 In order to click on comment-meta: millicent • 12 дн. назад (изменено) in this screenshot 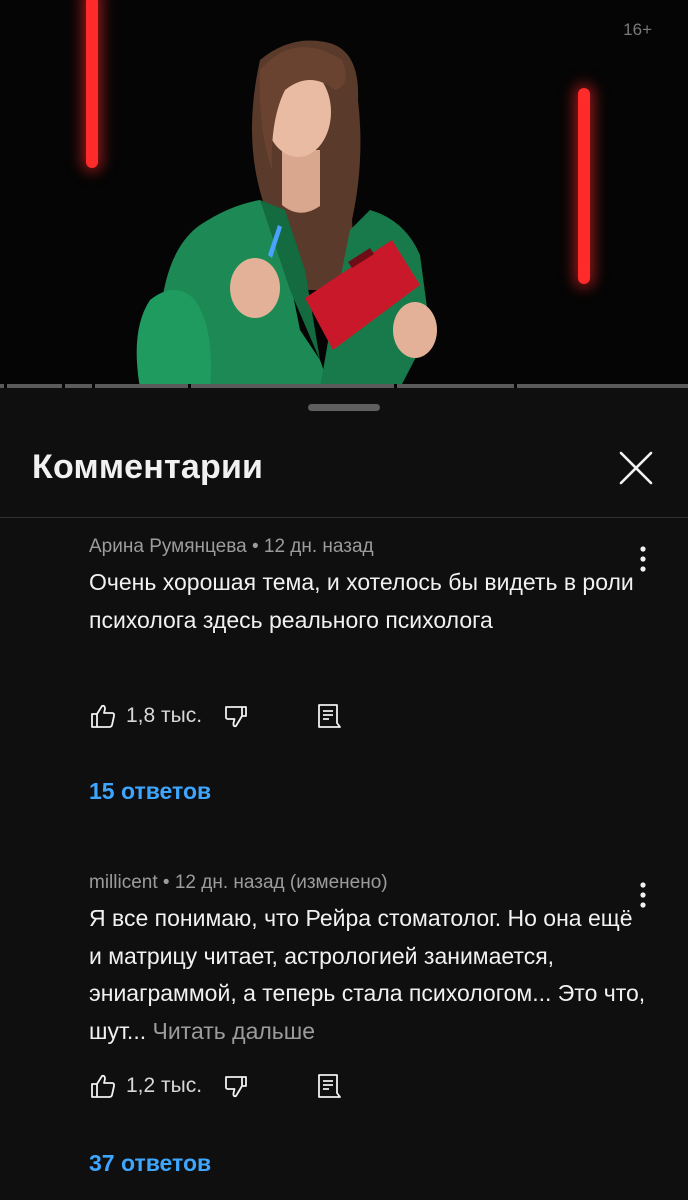, I will do `click(238, 883)`.